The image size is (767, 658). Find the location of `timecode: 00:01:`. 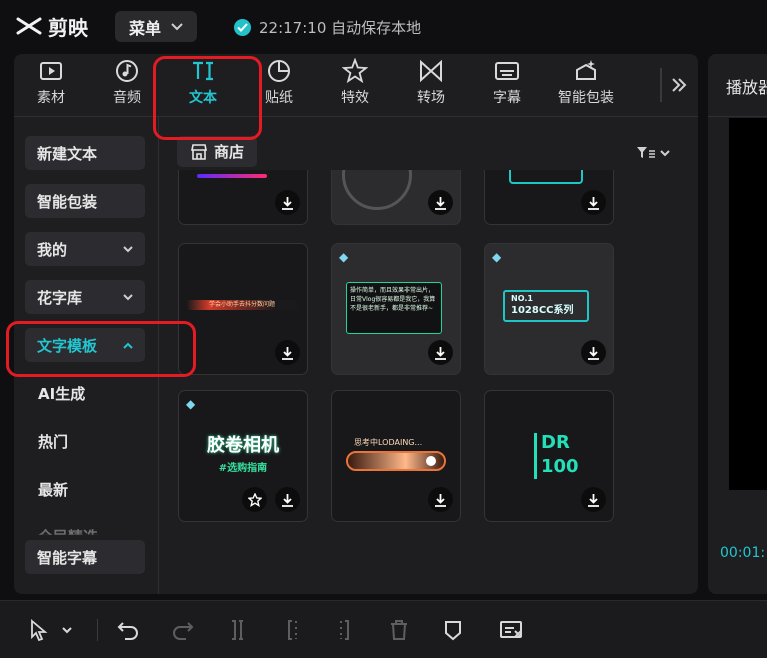

timecode: 00:01: is located at coordinates (743, 553).